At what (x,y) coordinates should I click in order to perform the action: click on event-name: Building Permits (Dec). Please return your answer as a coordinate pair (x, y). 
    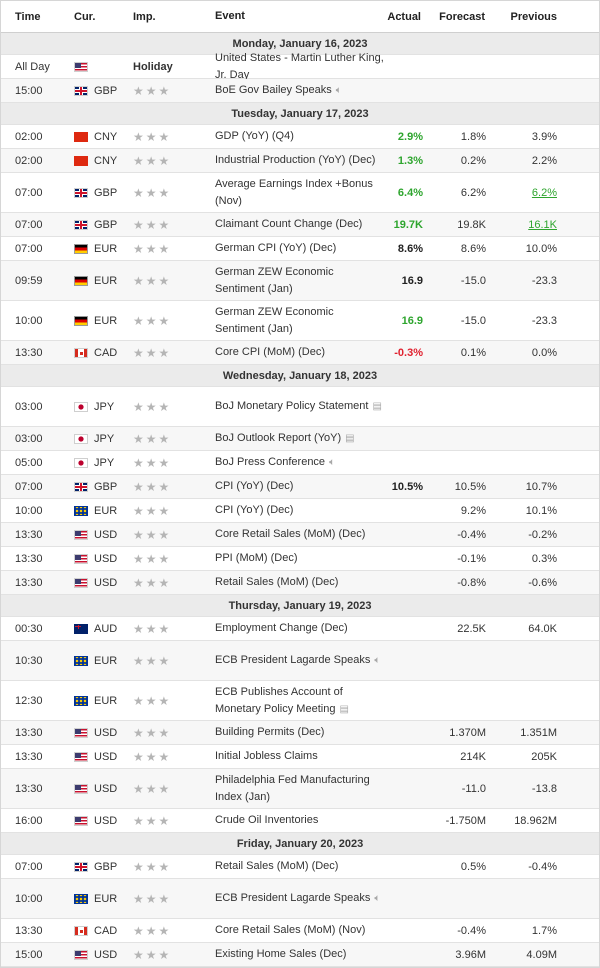
    Looking at the image, I should click on (299, 732).